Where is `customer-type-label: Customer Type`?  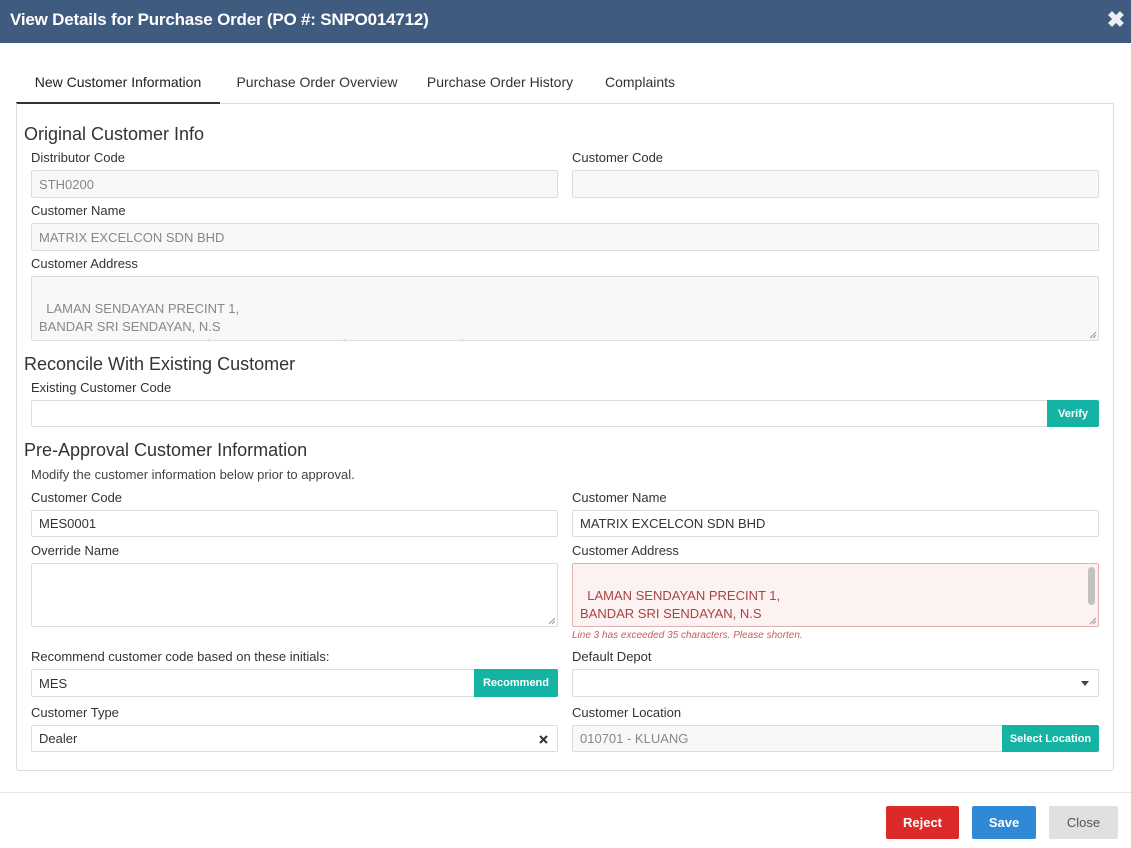
customer-type-label: Customer Type is located at coordinates (75, 712).